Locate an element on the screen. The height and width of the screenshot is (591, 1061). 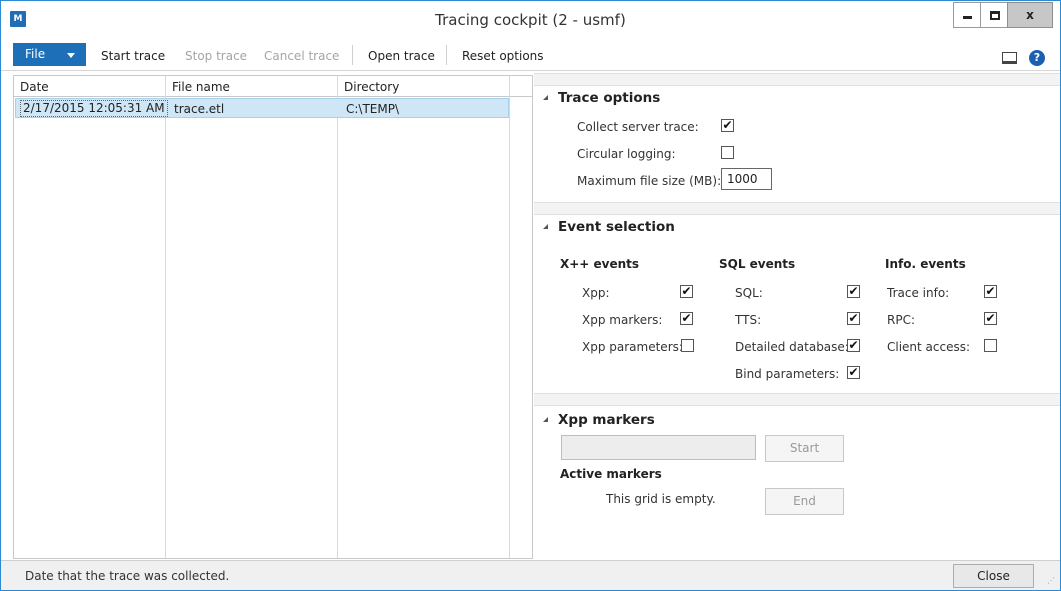
reset-options-button: Reset options is located at coordinates (503, 56).